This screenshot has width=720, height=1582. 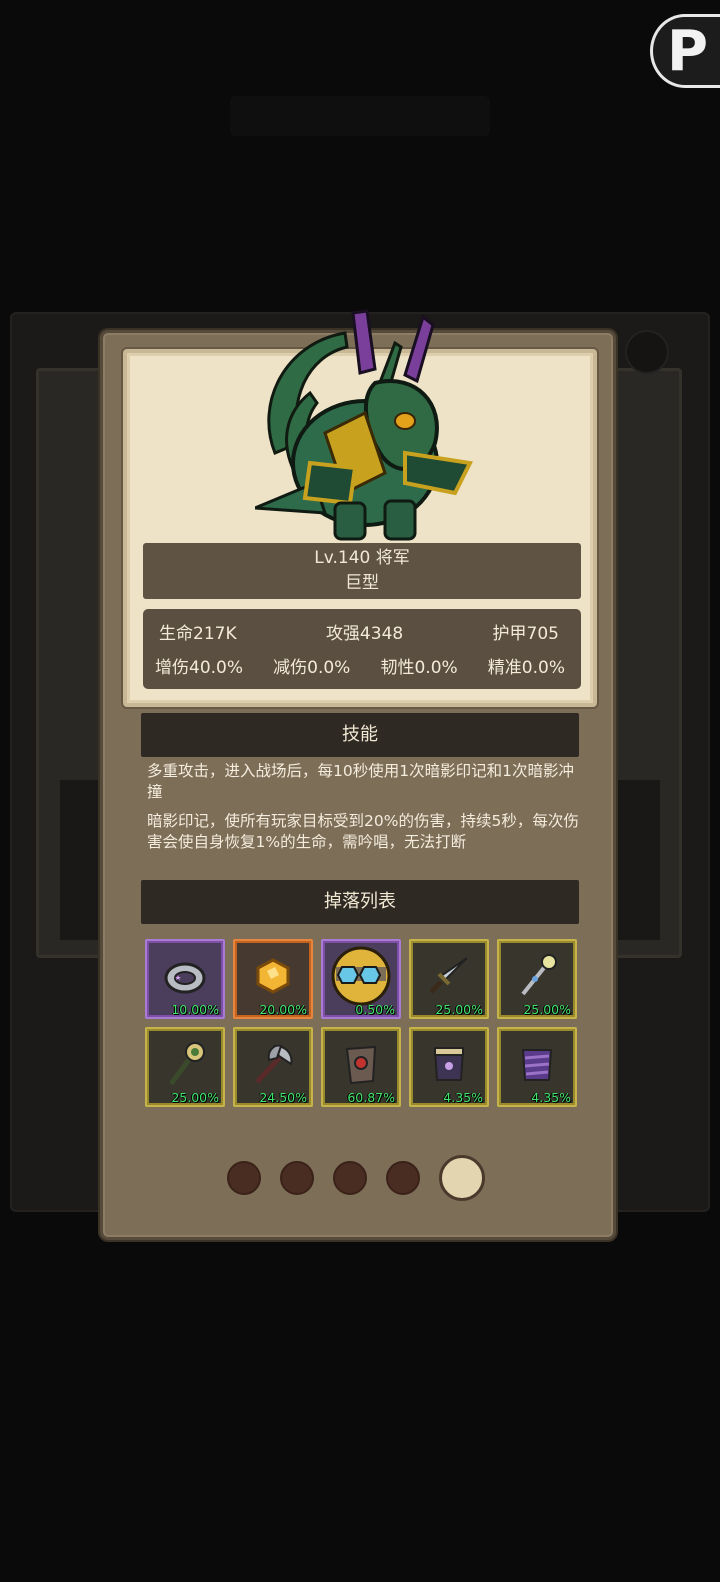 What do you see at coordinates (273, 976) in the screenshot?
I see `gold-ore-icon` at bounding box center [273, 976].